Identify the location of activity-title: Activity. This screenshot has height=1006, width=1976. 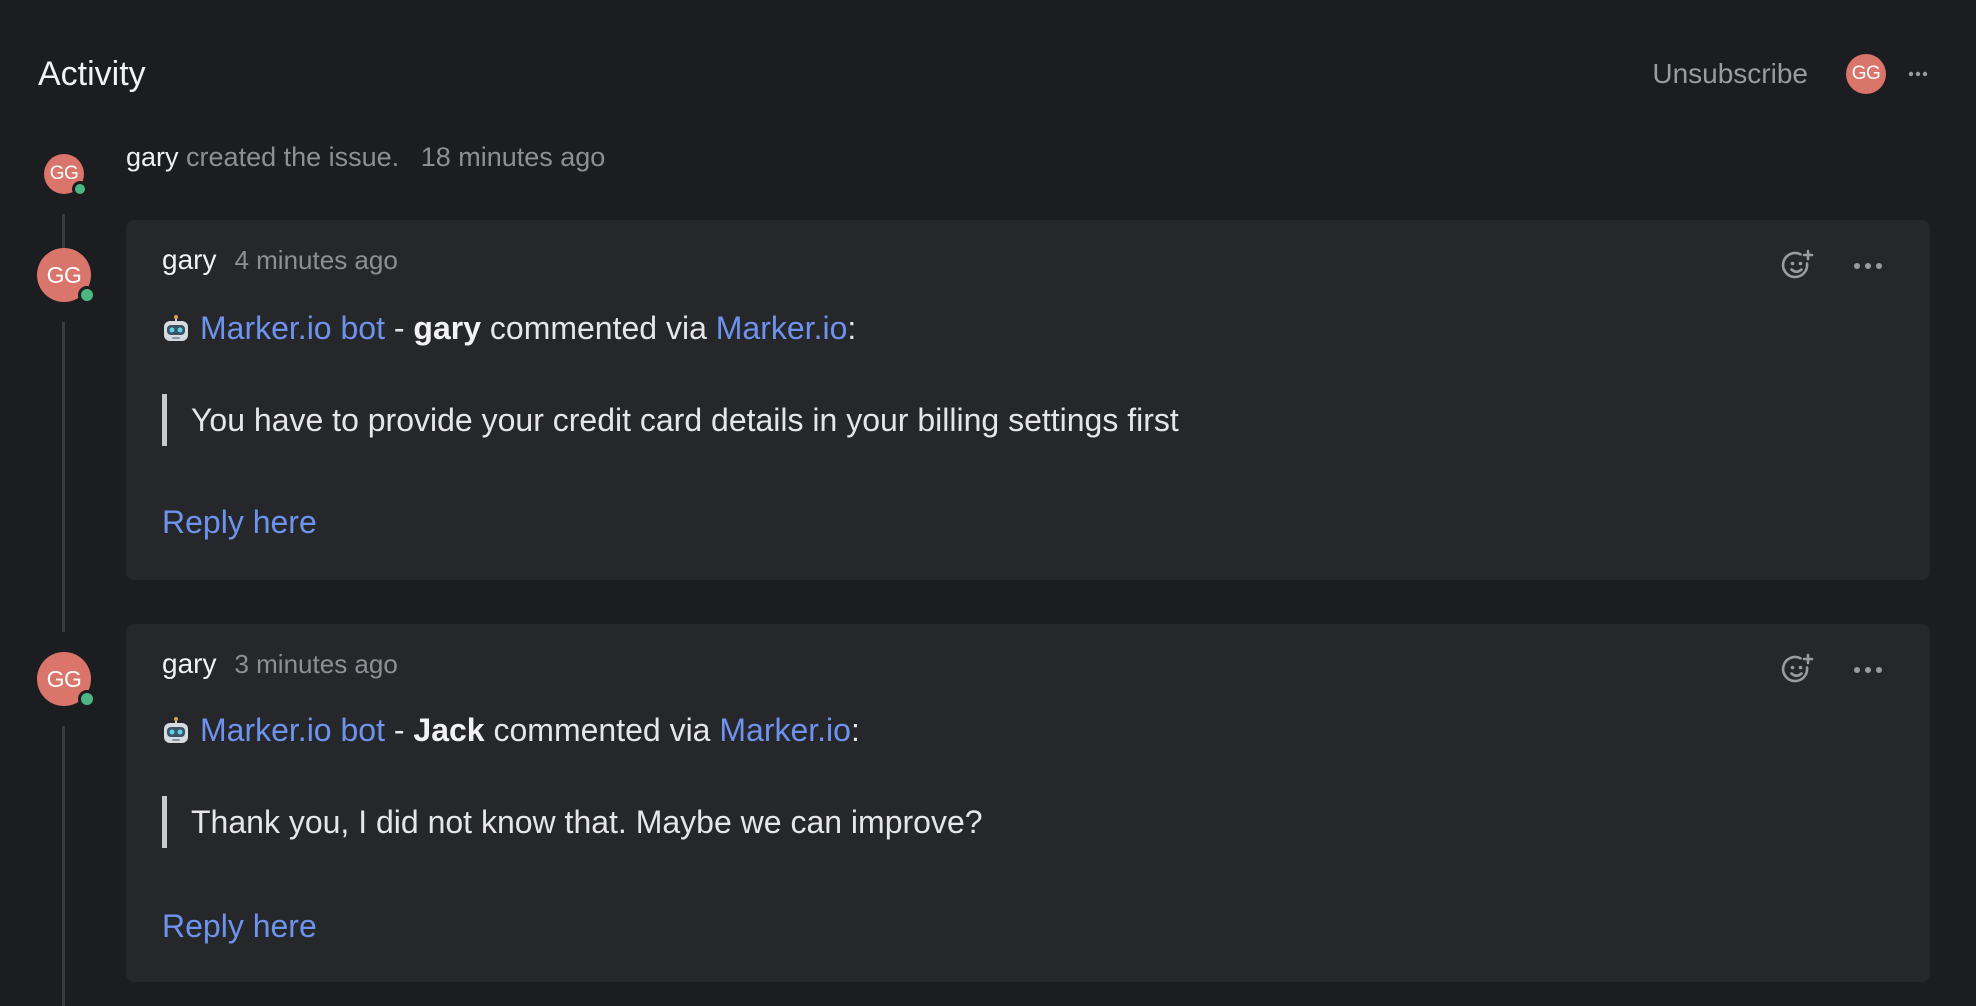
(92, 73).